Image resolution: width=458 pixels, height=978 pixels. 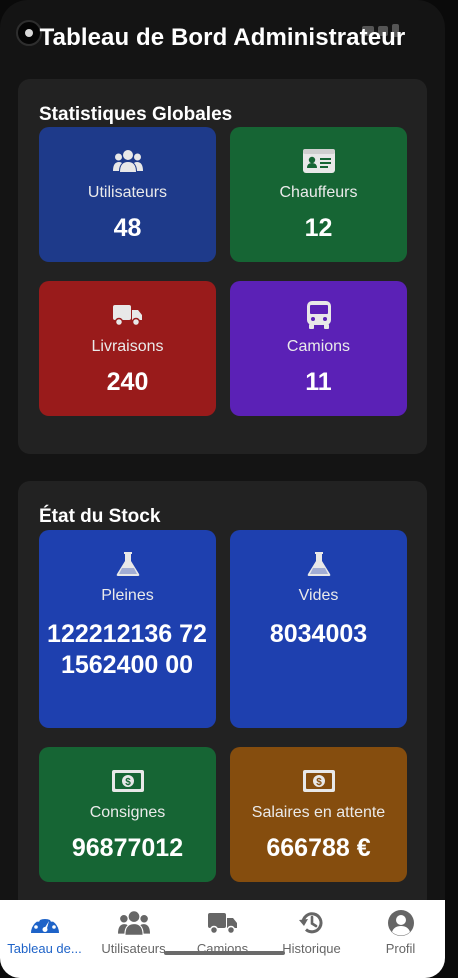 I want to click on stock-value-empty: 8034003, so click(x=318, y=634).